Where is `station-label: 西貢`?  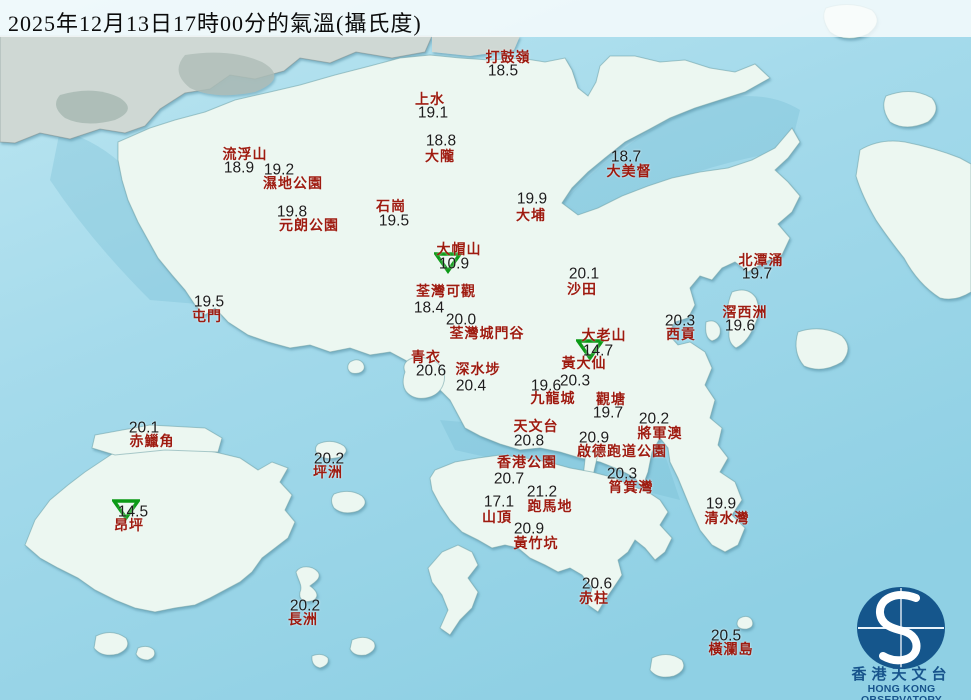
station-label: 西貢 is located at coordinates (681, 334).